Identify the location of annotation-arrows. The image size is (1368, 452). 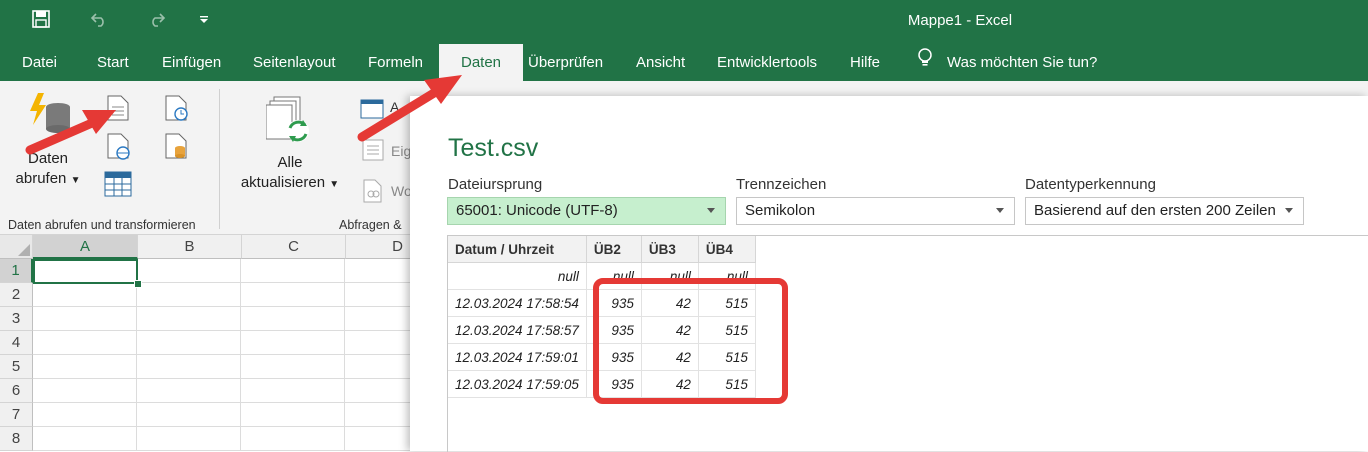
(243, 115).